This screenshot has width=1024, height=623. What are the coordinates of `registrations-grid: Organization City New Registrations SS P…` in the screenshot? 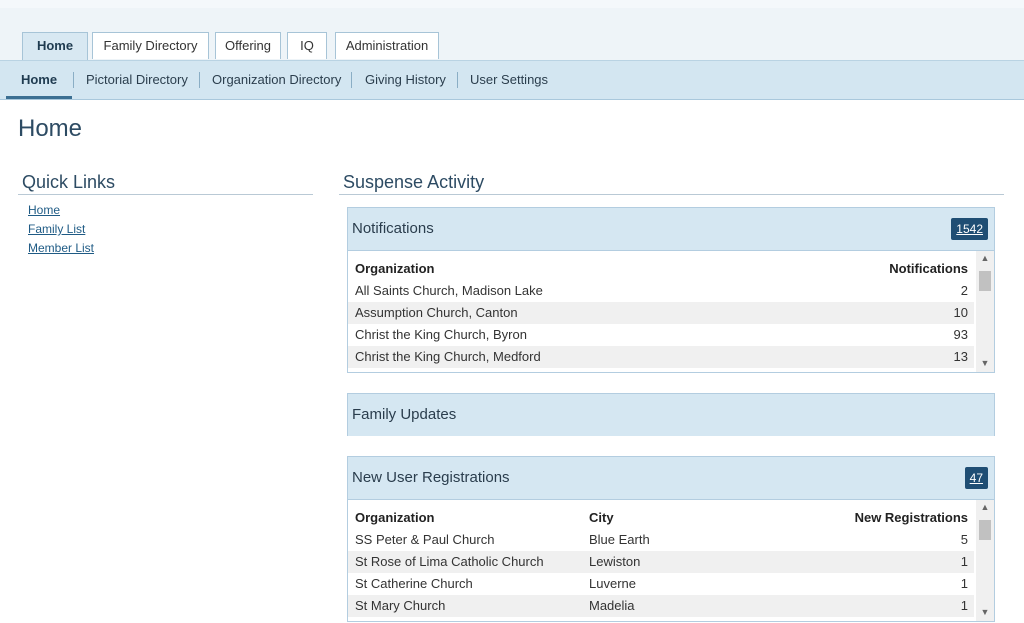 It's located at (671, 560).